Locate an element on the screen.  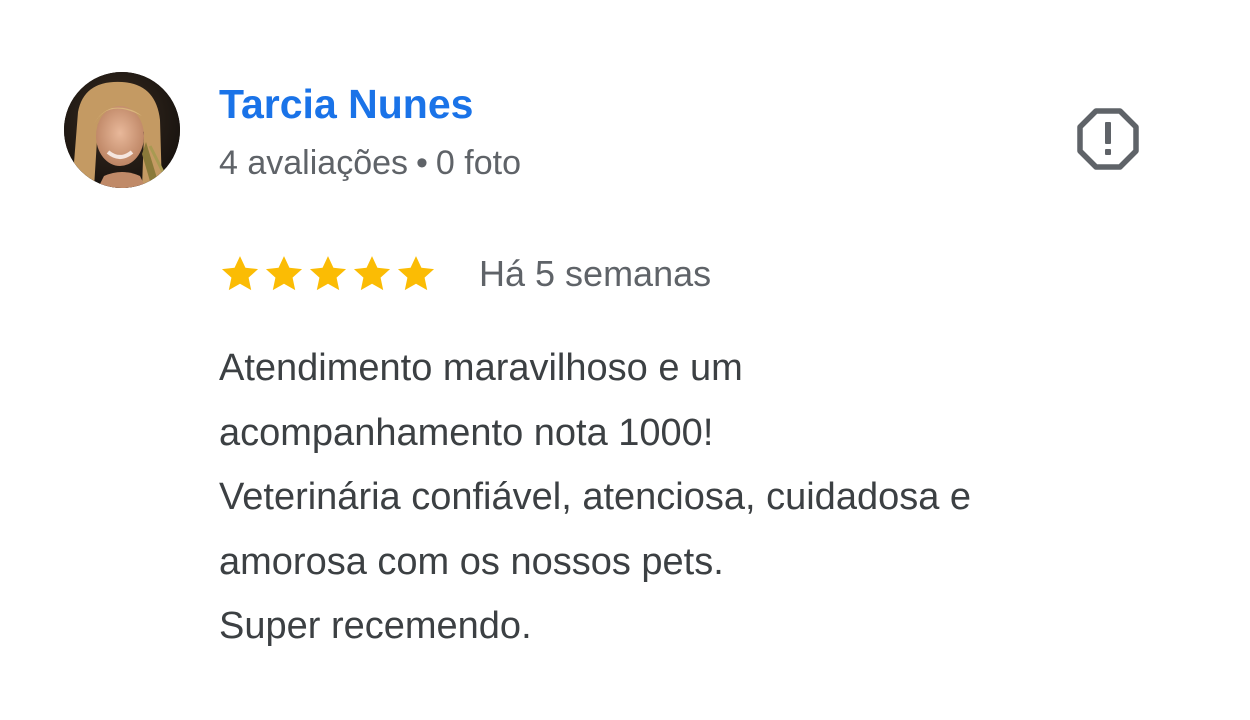
author-meta: 4 avaliações • 0 foto is located at coordinates (370, 163).